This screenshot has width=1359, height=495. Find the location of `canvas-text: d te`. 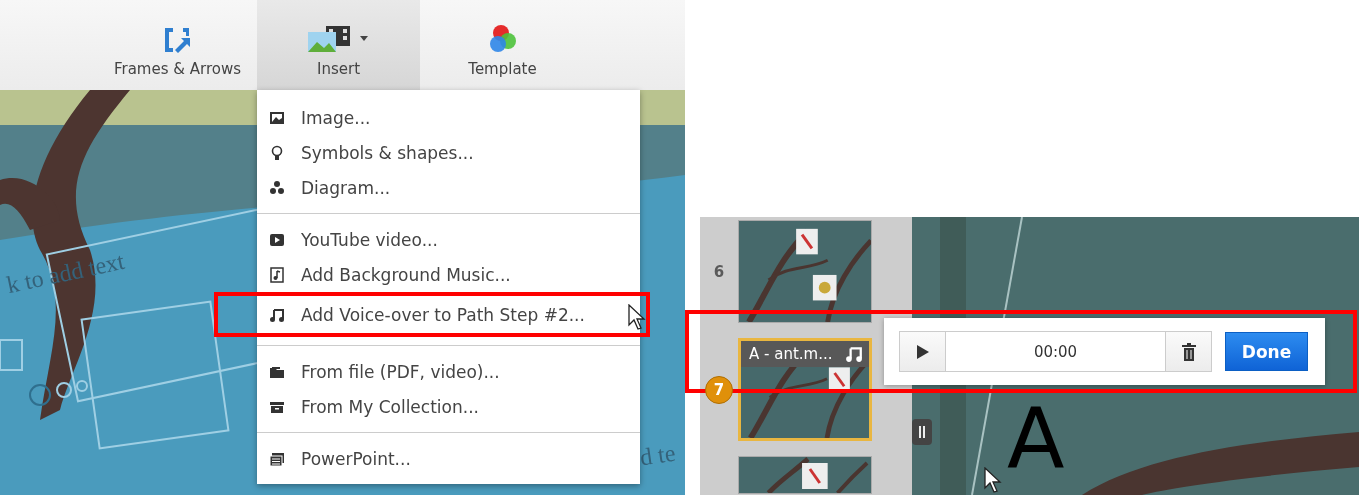

canvas-text: d te is located at coordinates (658, 455).